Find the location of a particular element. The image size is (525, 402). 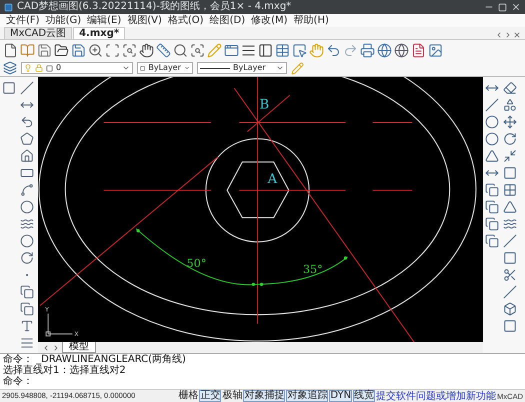

status-toggle: 对象捕捉 is located at coordinates (264, 396).